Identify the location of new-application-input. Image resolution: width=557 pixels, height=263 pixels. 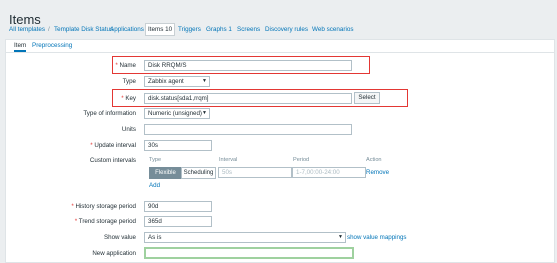
(249, 253).